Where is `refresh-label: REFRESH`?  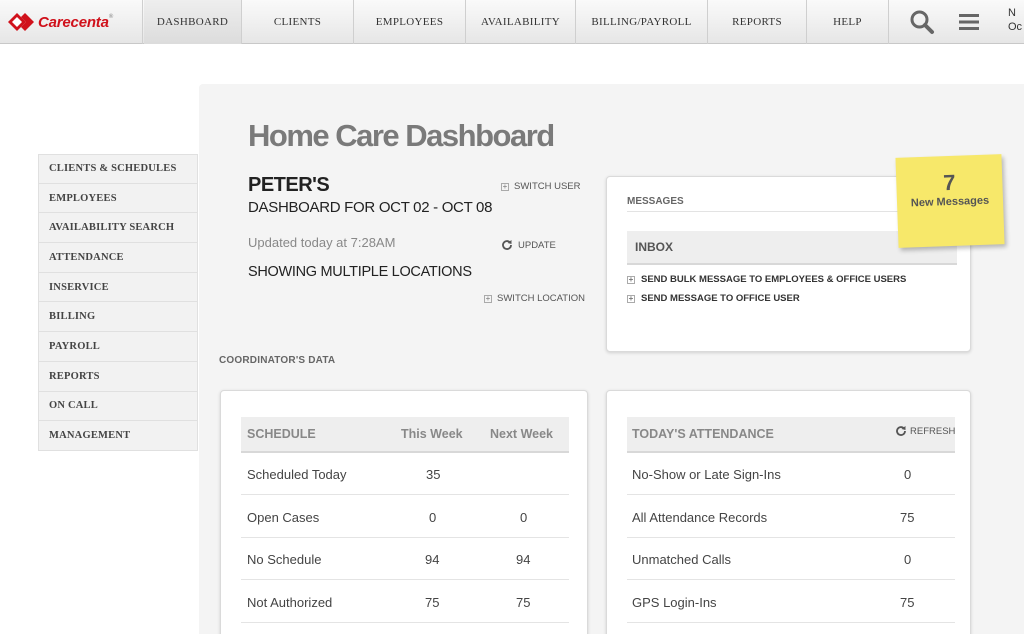
refresh-label: REFRESH is located at coordinates (933, 431).